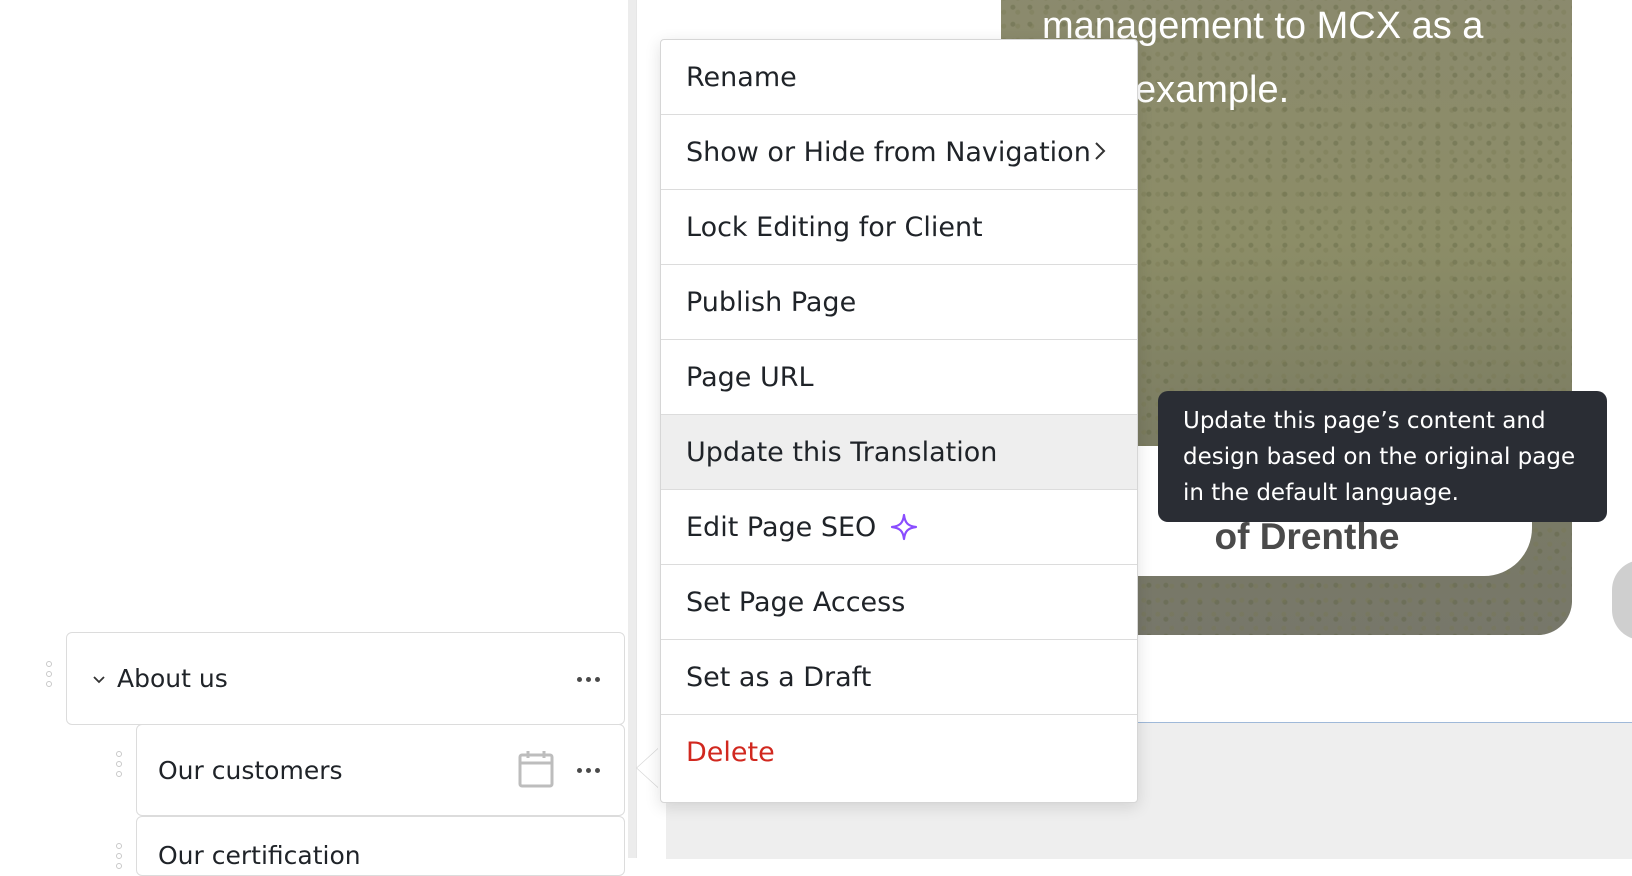 Image resolution: width=1632 pixels, height=876 pixels. I want to click on menu-item-edit-seo: Edit Page SEO, so click(899, 527).